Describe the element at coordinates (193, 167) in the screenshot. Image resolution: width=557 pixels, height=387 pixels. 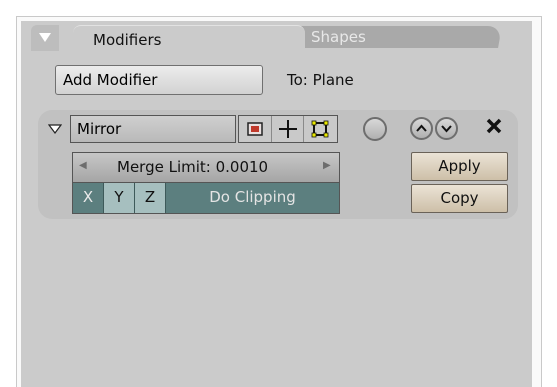
I see `merge-limit-label: Merge Limit: 0.0010` at that location.